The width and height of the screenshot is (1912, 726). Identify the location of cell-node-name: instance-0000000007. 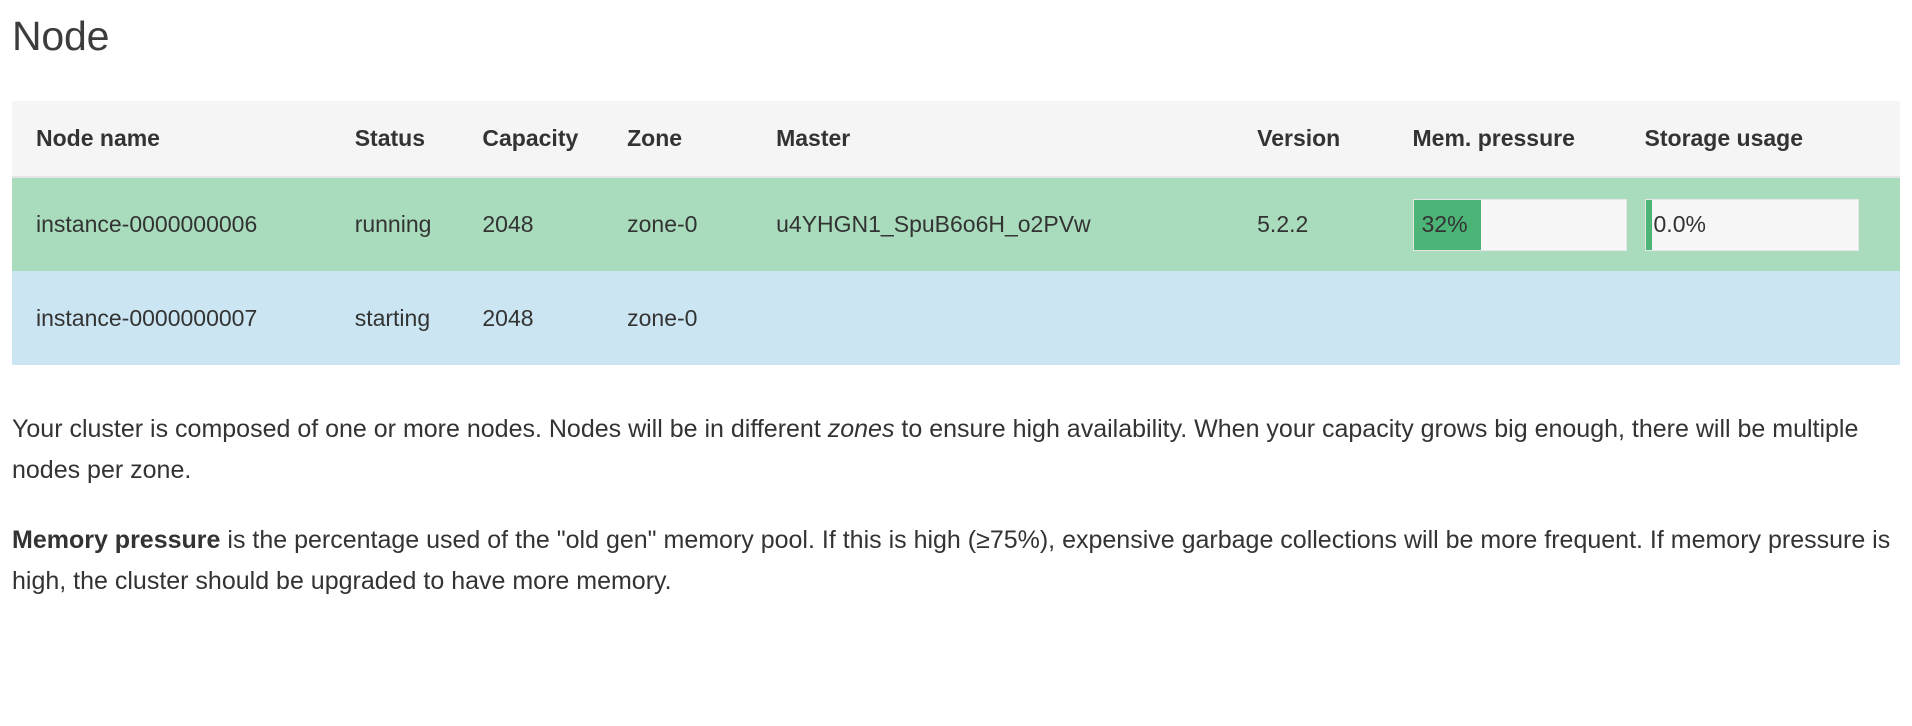
(183, 318).